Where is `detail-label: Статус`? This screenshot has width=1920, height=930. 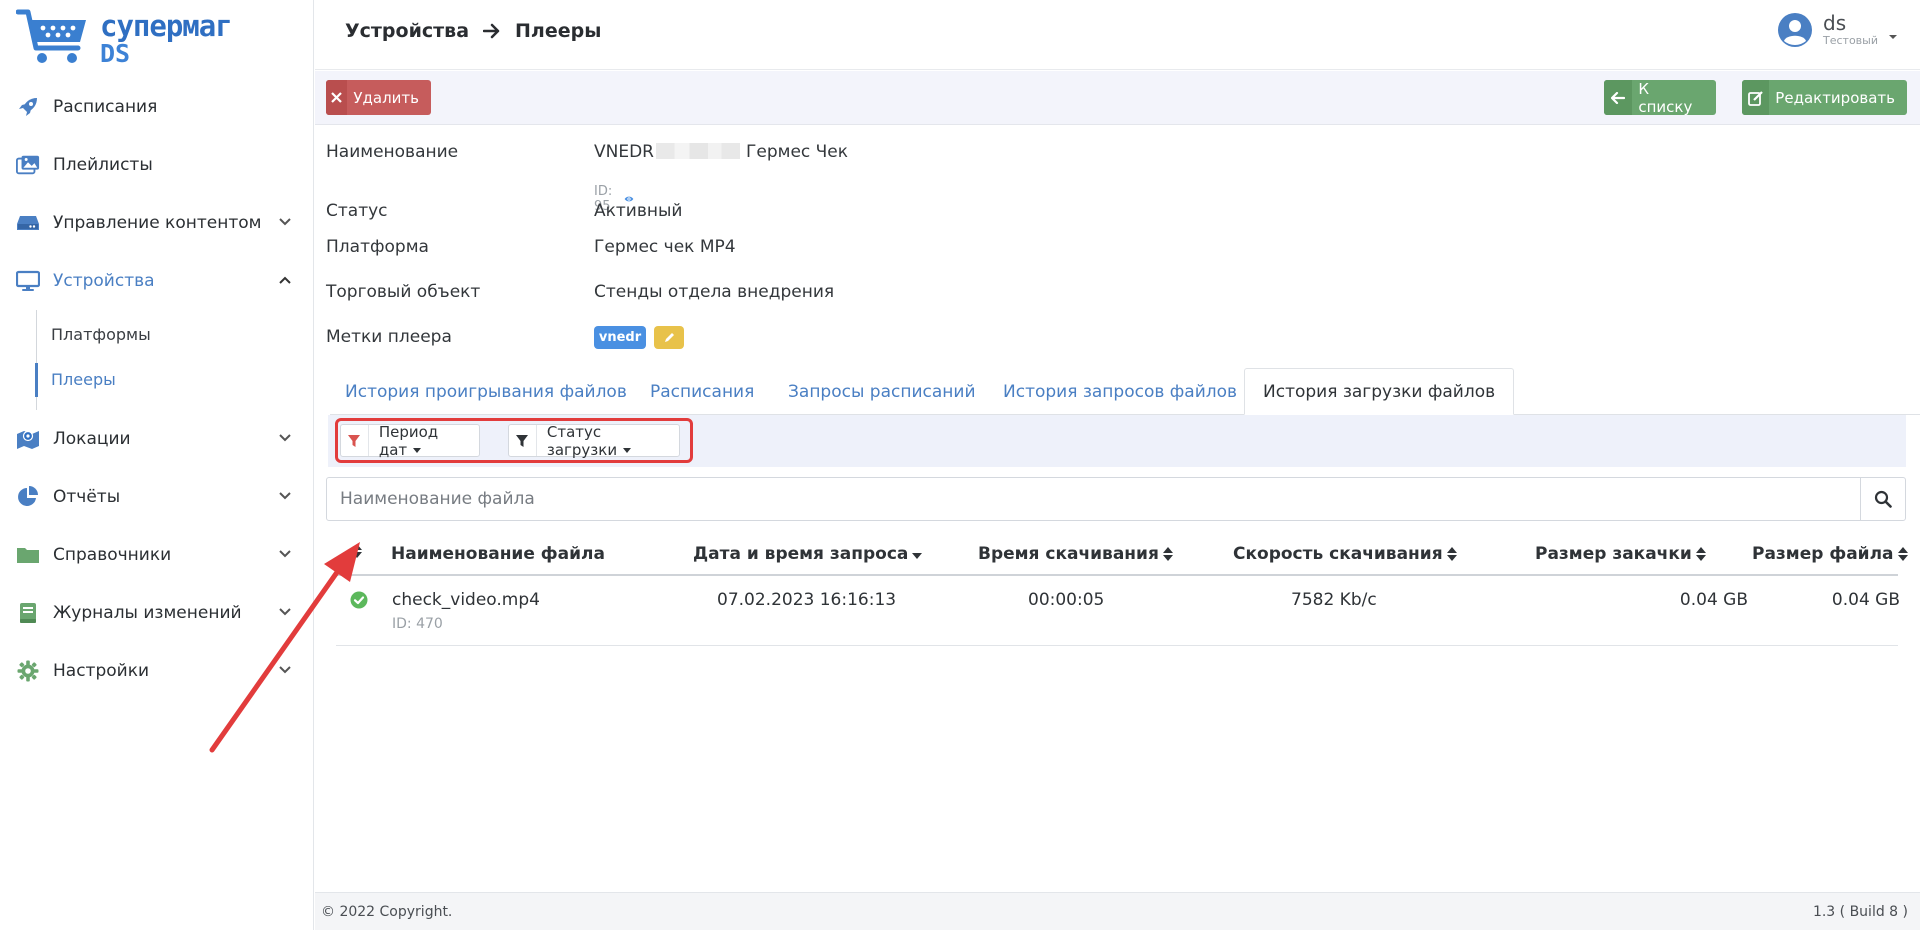 detail-label: Статус is located at coordinates (357, 211).